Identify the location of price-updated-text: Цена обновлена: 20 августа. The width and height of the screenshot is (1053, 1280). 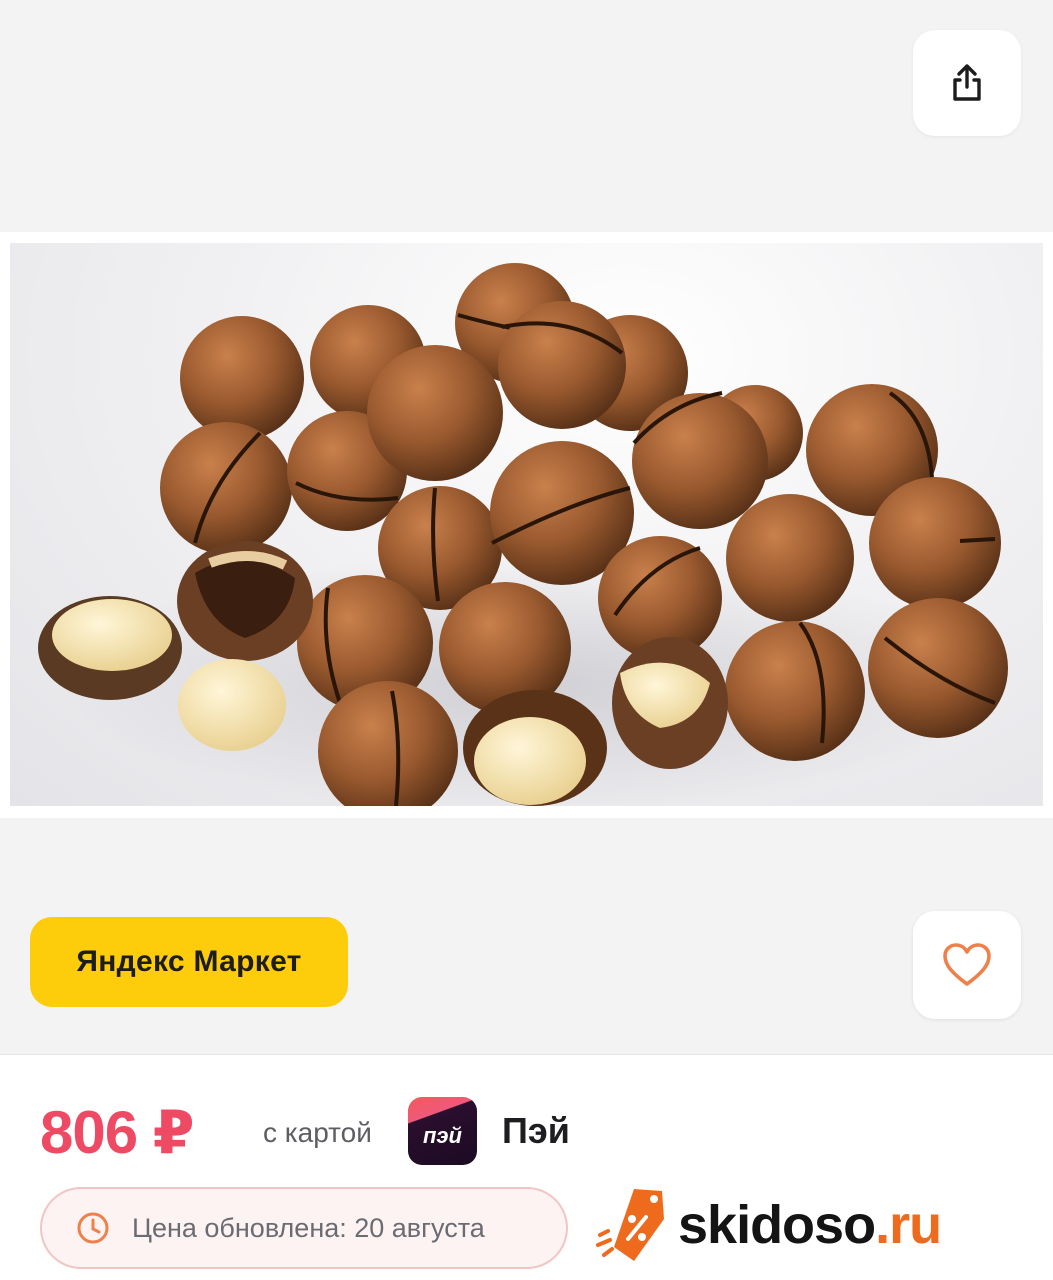
(308, 1227).